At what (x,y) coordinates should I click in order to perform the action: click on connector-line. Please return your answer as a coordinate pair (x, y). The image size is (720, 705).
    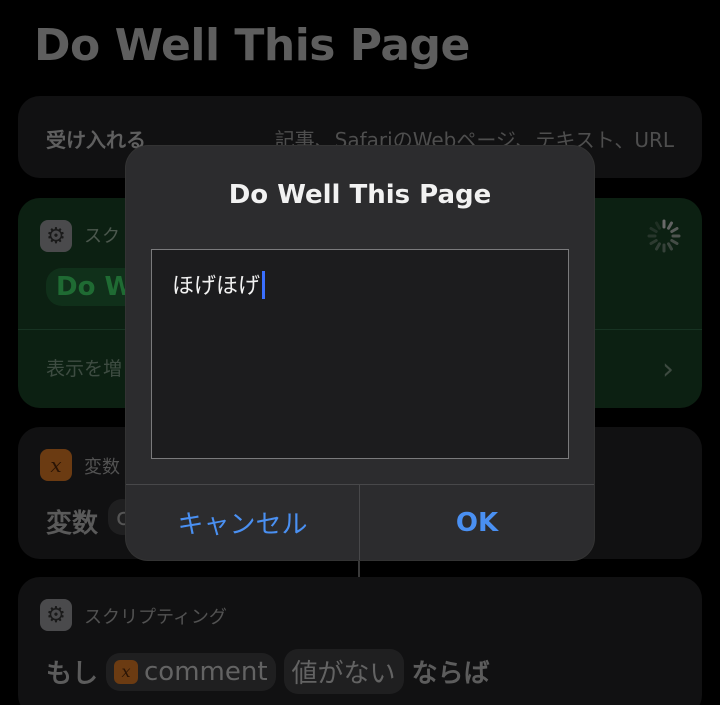
    Looking at the image, I should click on (359, 568).